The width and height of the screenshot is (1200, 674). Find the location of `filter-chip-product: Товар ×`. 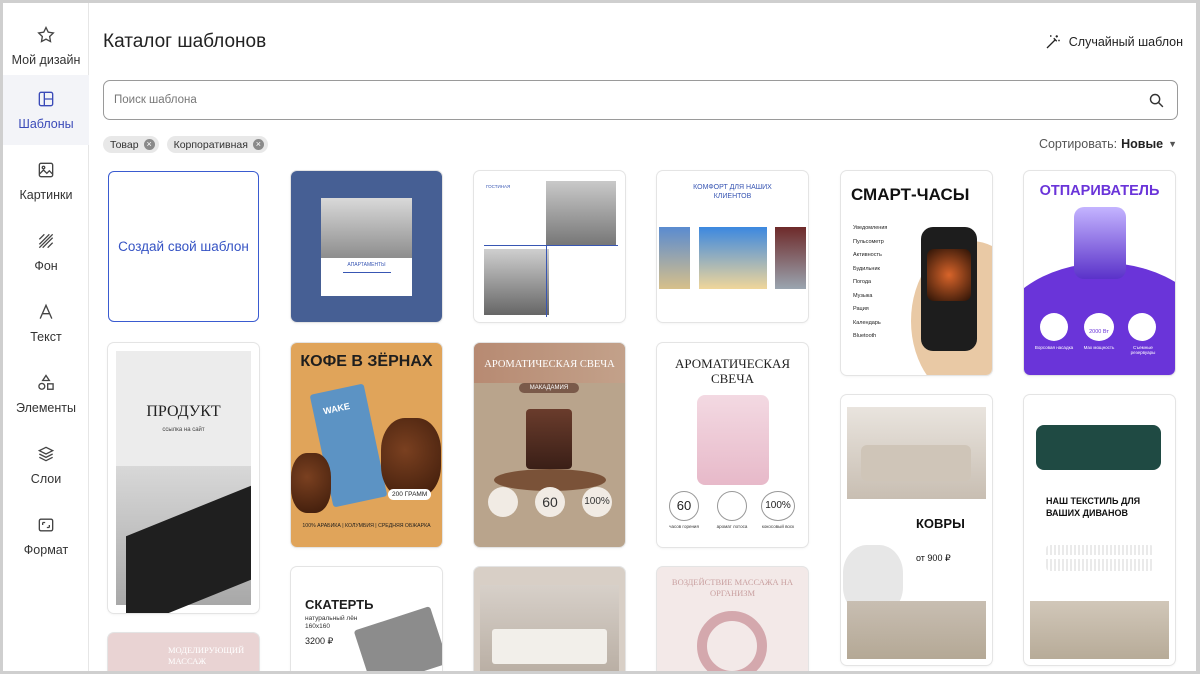

filter-chip-product: Товар × is located at coordinates (131, 144).